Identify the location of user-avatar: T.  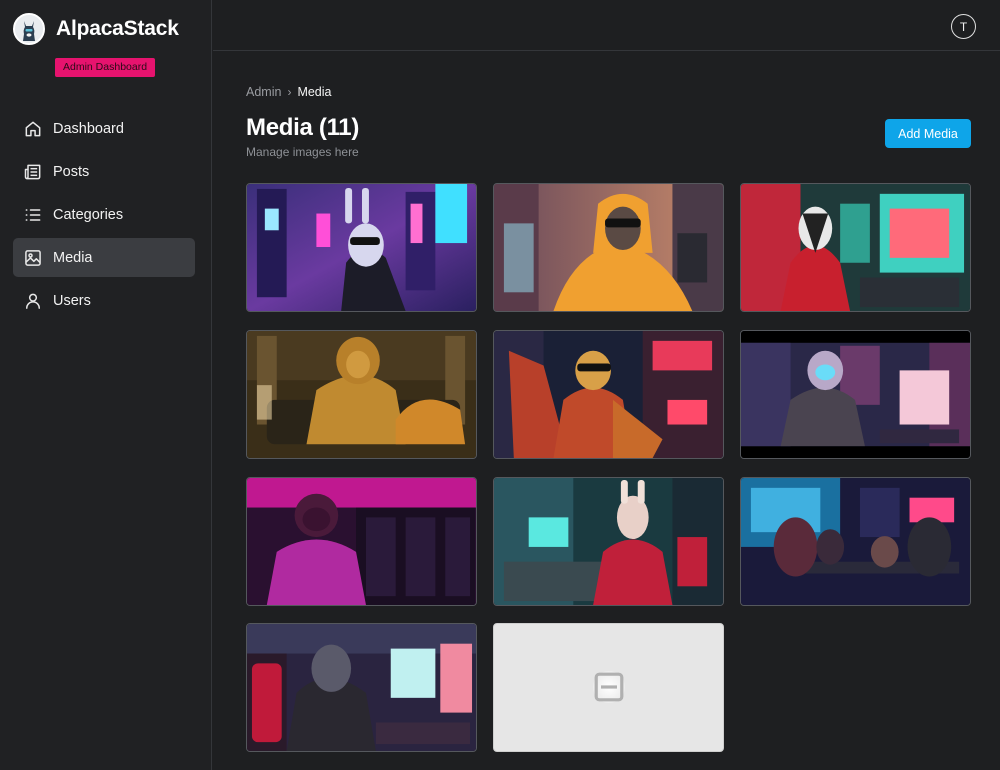
(963, 26).